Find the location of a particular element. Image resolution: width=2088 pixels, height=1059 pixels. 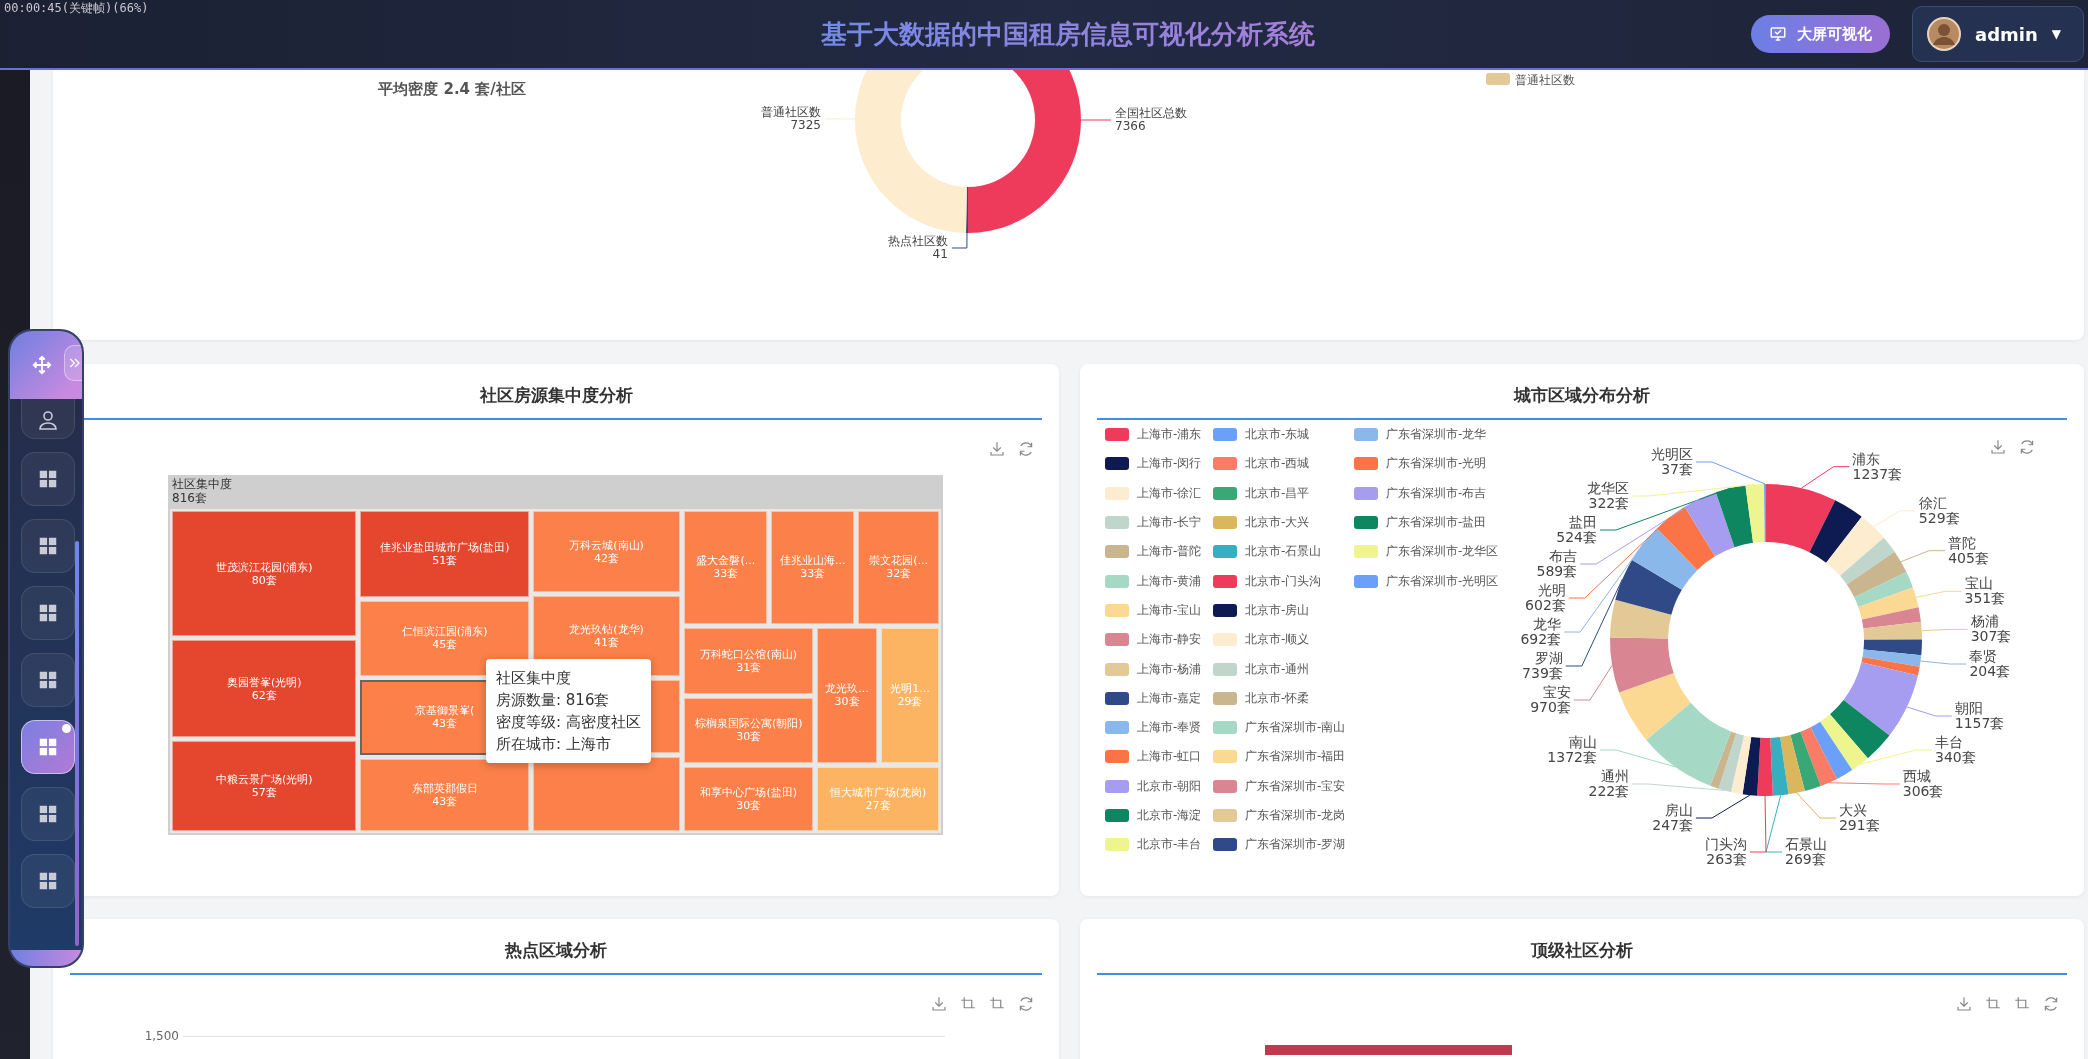

legend-label: 广东省深圳市-光明 is located at coordinates (1436, 464).